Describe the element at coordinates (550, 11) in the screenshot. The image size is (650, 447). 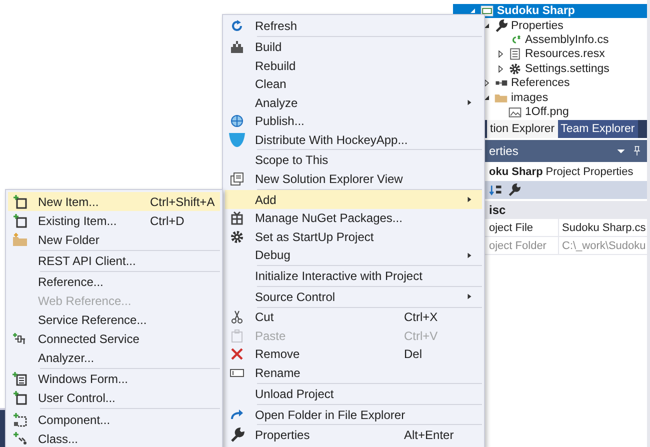
I see `tree-item: Sudoku Sharp` at that location.